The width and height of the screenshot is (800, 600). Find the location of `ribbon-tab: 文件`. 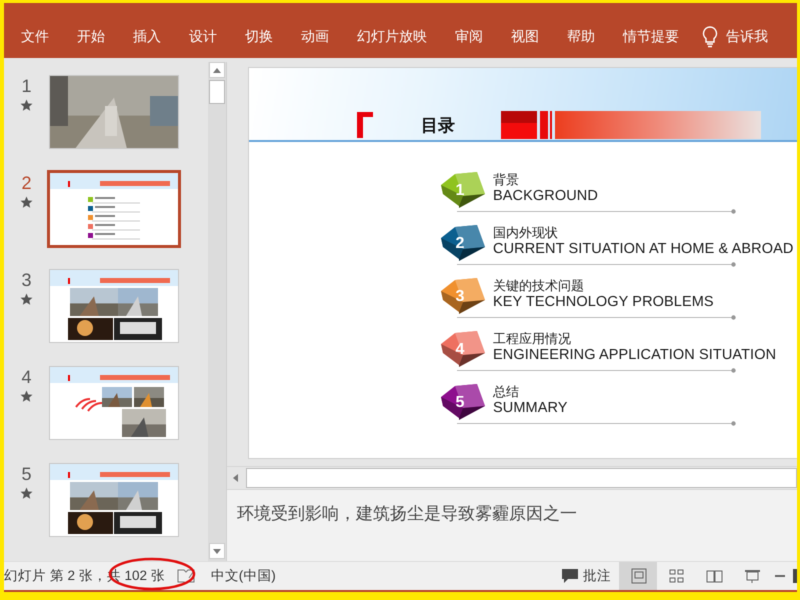

ribbon-tab: 文件 is located at coordinates (35, 37).